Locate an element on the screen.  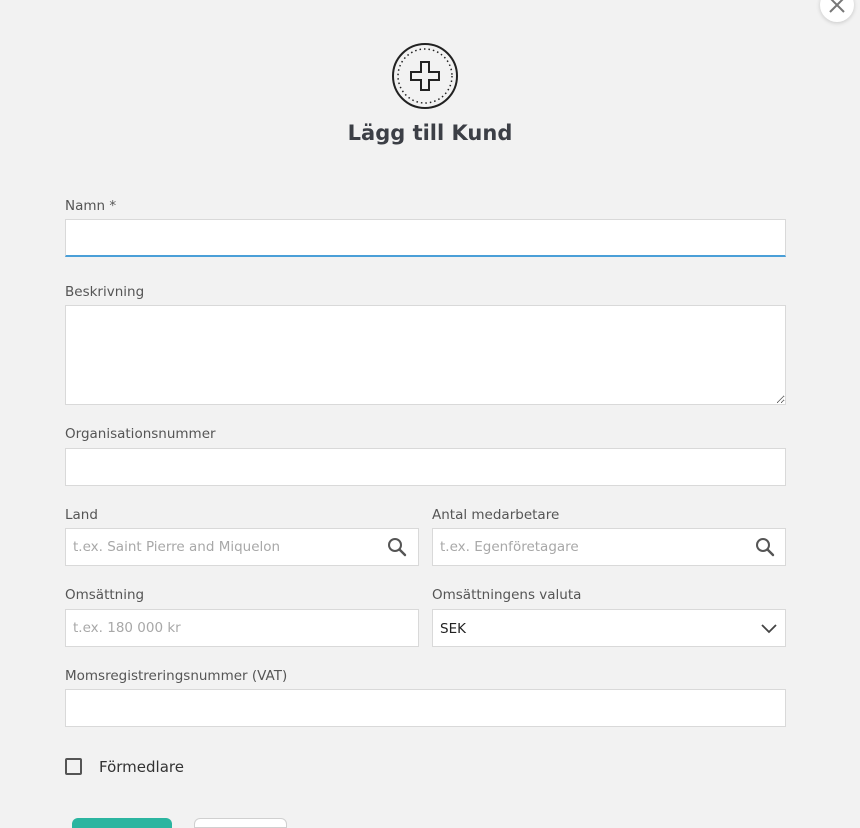
intermediary-label: Förmedlare is located at coordinates (141, 767).